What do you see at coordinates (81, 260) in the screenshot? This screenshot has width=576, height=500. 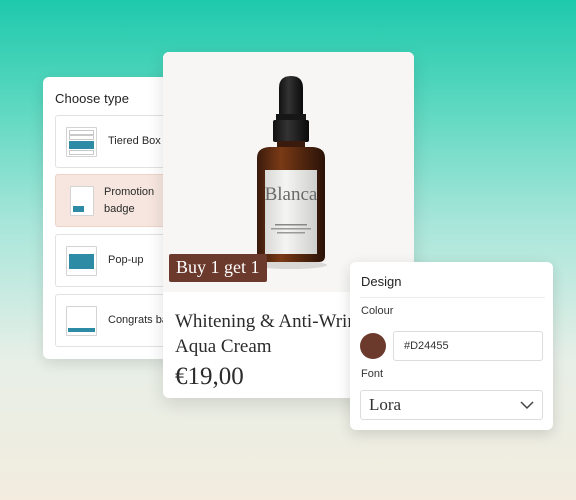 I see `pop-up-icon` at bounding box center [81, 260].